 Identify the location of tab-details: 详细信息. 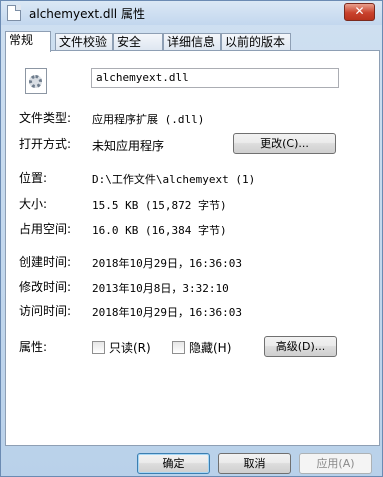
(192, 42).